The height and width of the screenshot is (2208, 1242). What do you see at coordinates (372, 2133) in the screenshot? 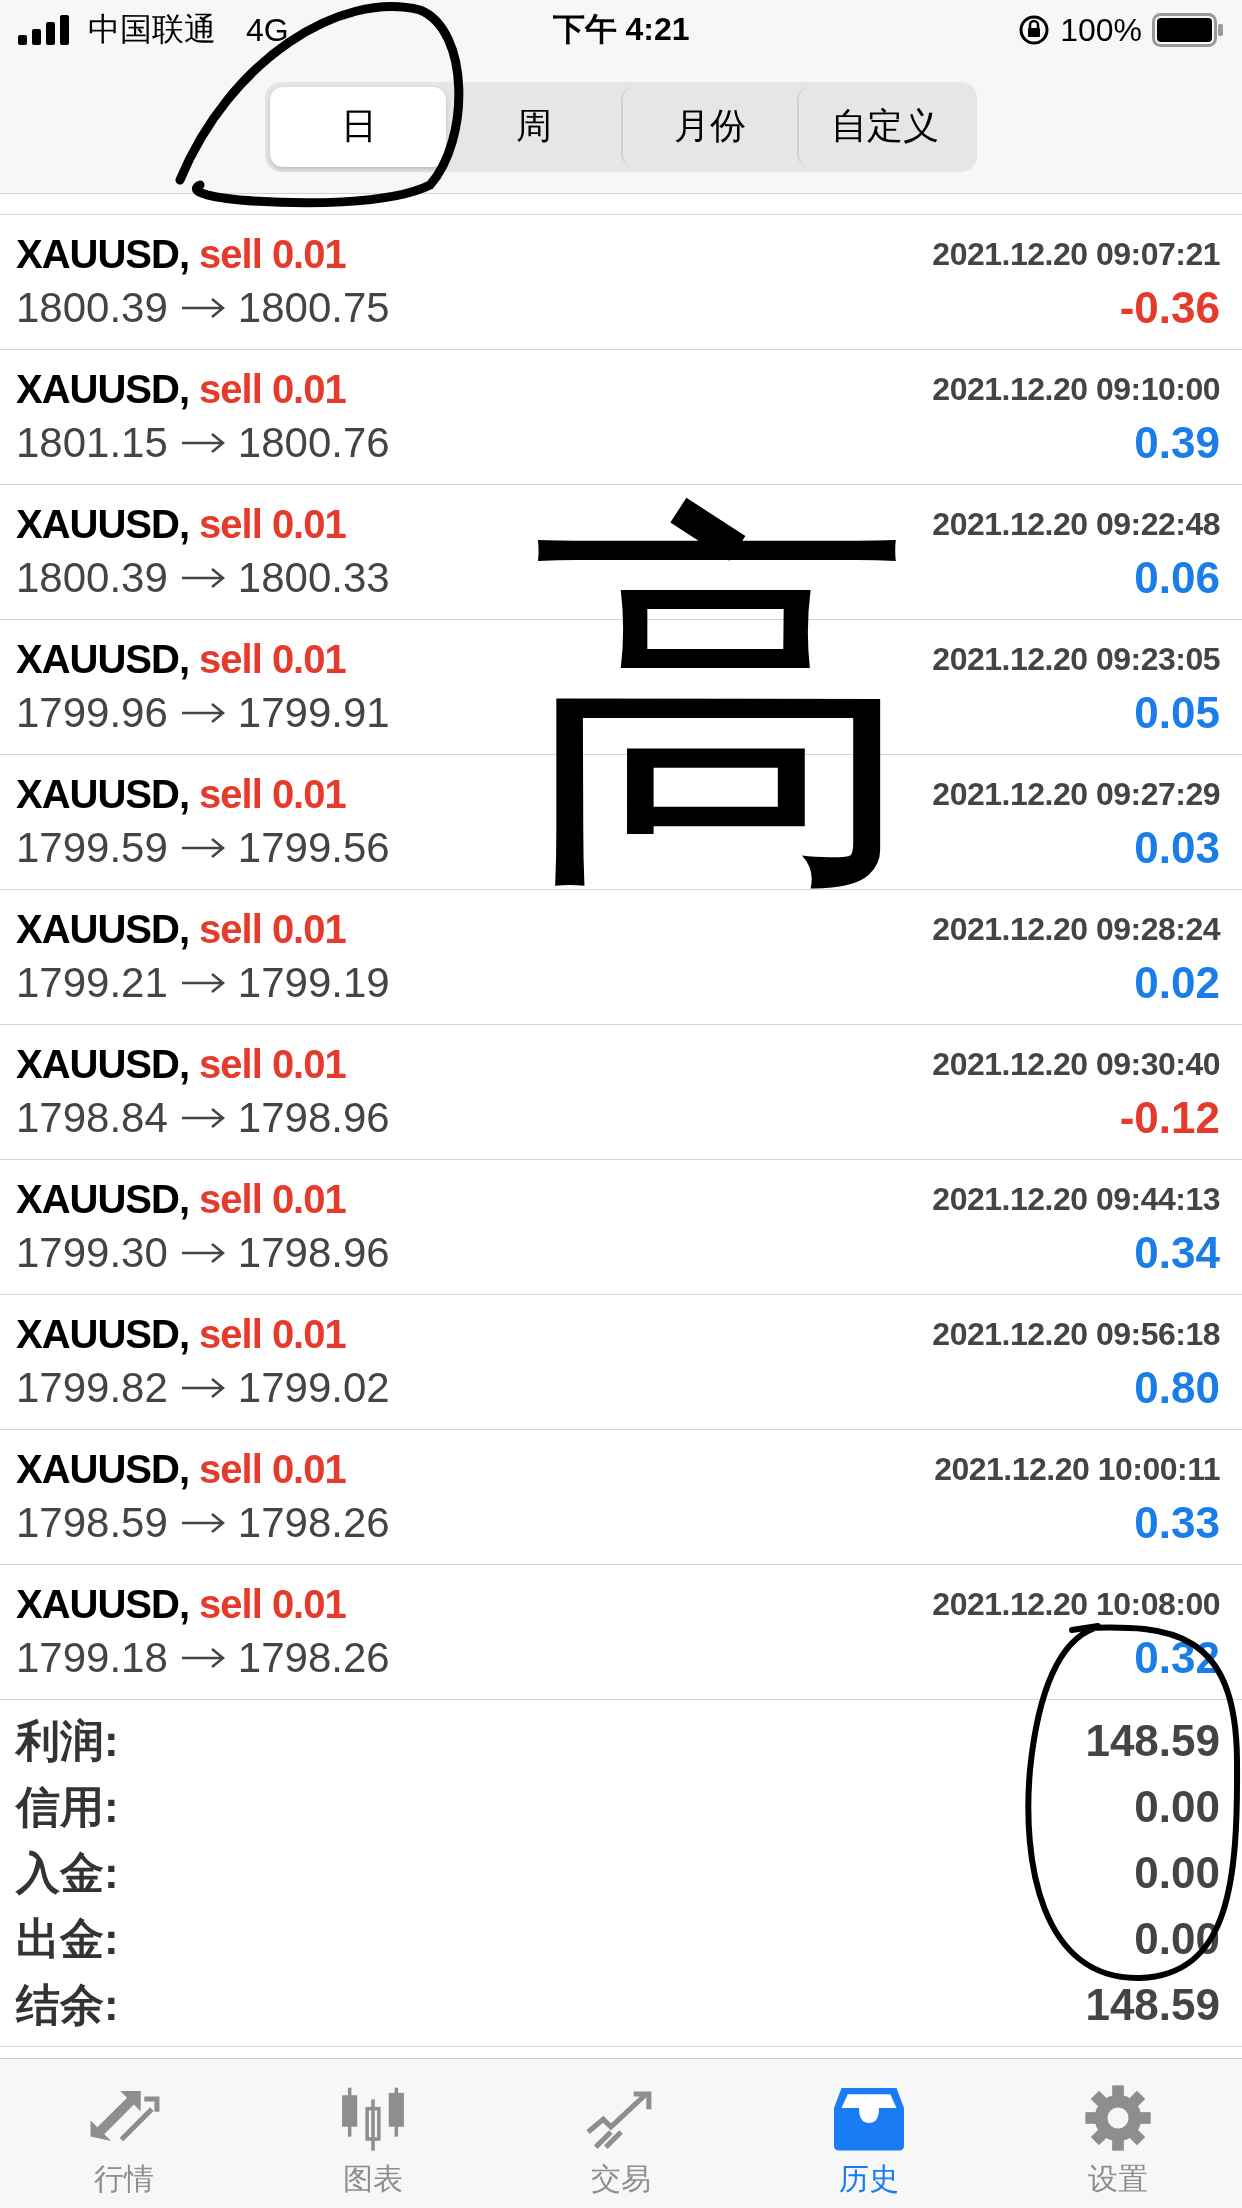
I see `tab-bar-item: 图表` at bounding box center [372, 2133].